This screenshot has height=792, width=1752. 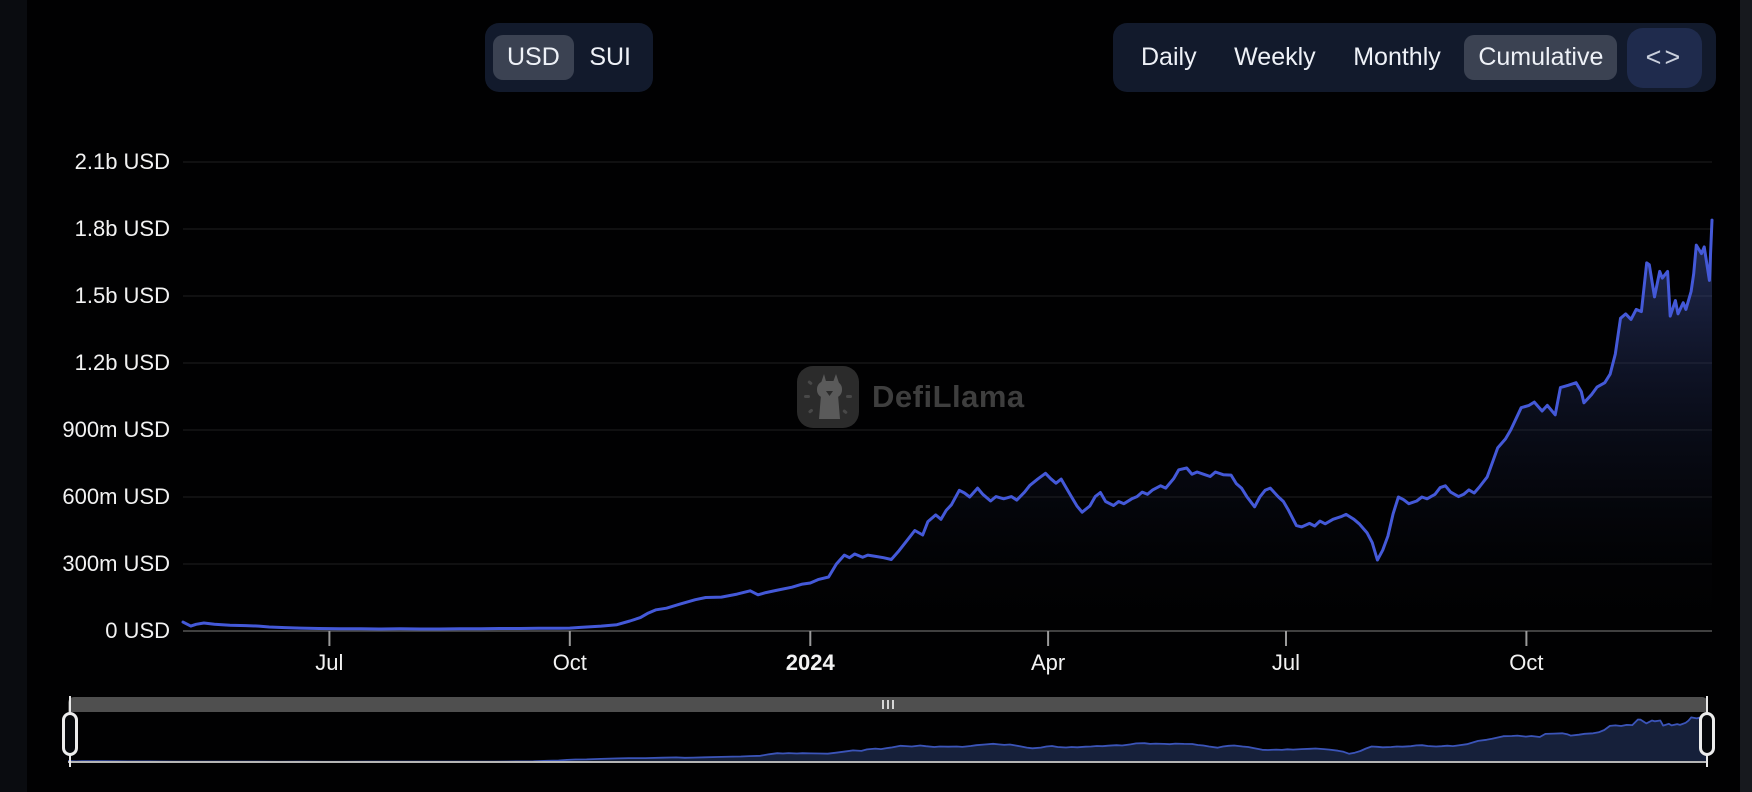 What do you see at coordinates (122, 295) in the screenshot?
I see `y-axis-label: 1.5b USD` at bounding box center [122, 295].